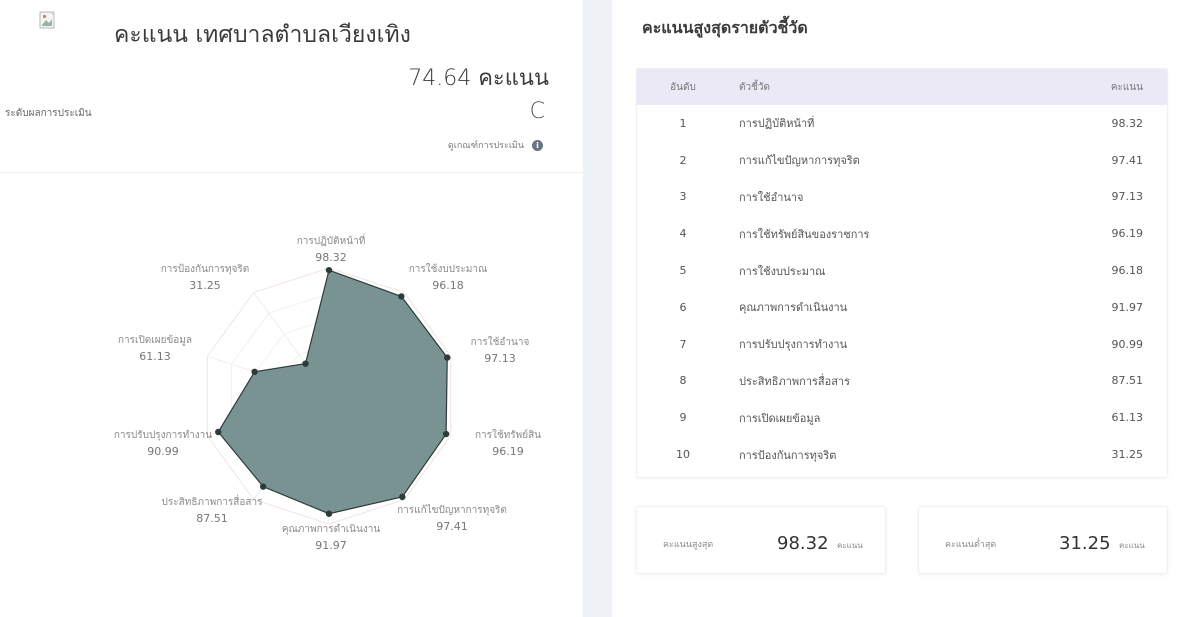 The height and width of the screenshot is (617, 1198). Describe the element at coordinates (213, 501) in the screenshot. I see `radar-axis-label: ประสิทธิภาพการสื่อสาร` at that location.